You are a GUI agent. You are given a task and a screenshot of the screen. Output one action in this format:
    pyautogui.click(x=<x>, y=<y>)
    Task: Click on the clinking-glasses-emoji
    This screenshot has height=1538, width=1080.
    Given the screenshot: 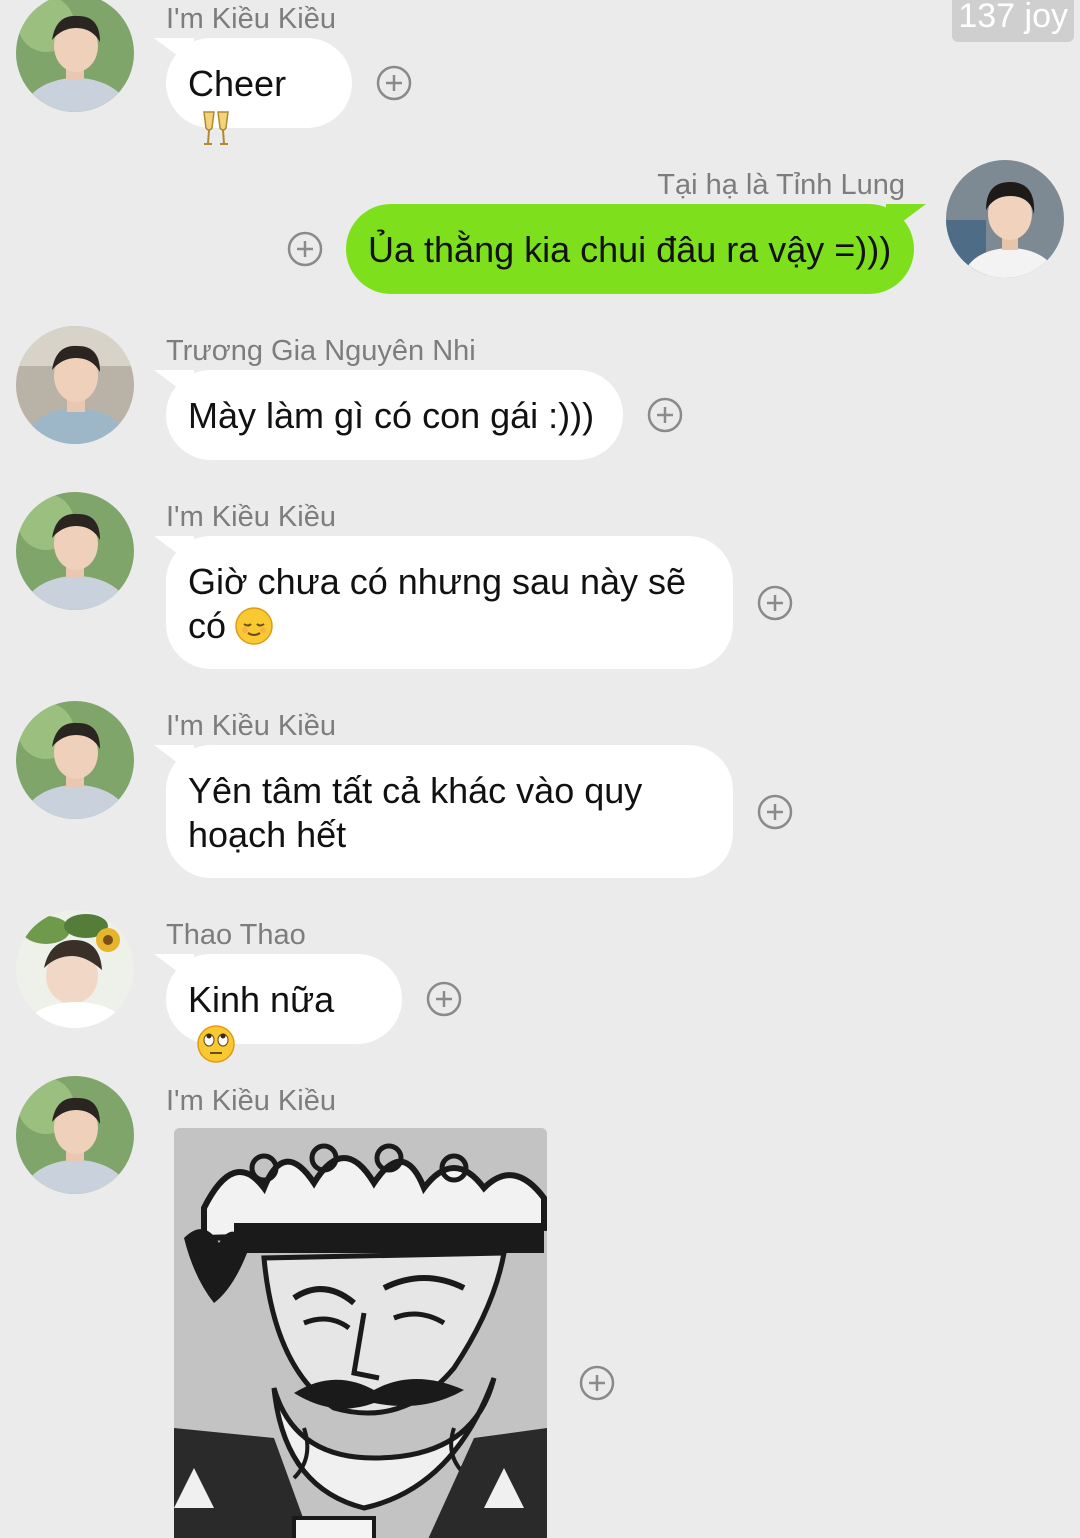 What is the action you would take?
    pyautogui.click(x=216, y=128)
    